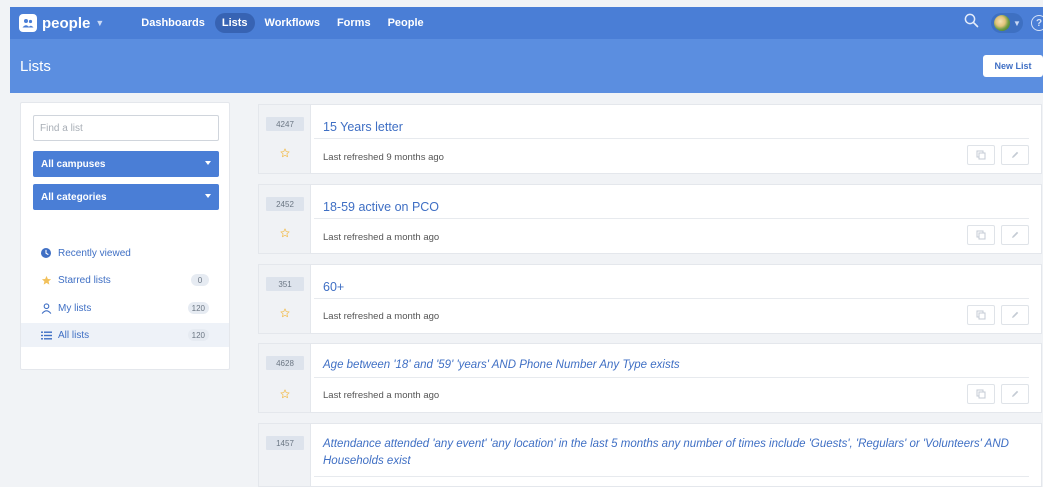  I want to click on nav-dashboards: Dashboards, so click(173, 23).